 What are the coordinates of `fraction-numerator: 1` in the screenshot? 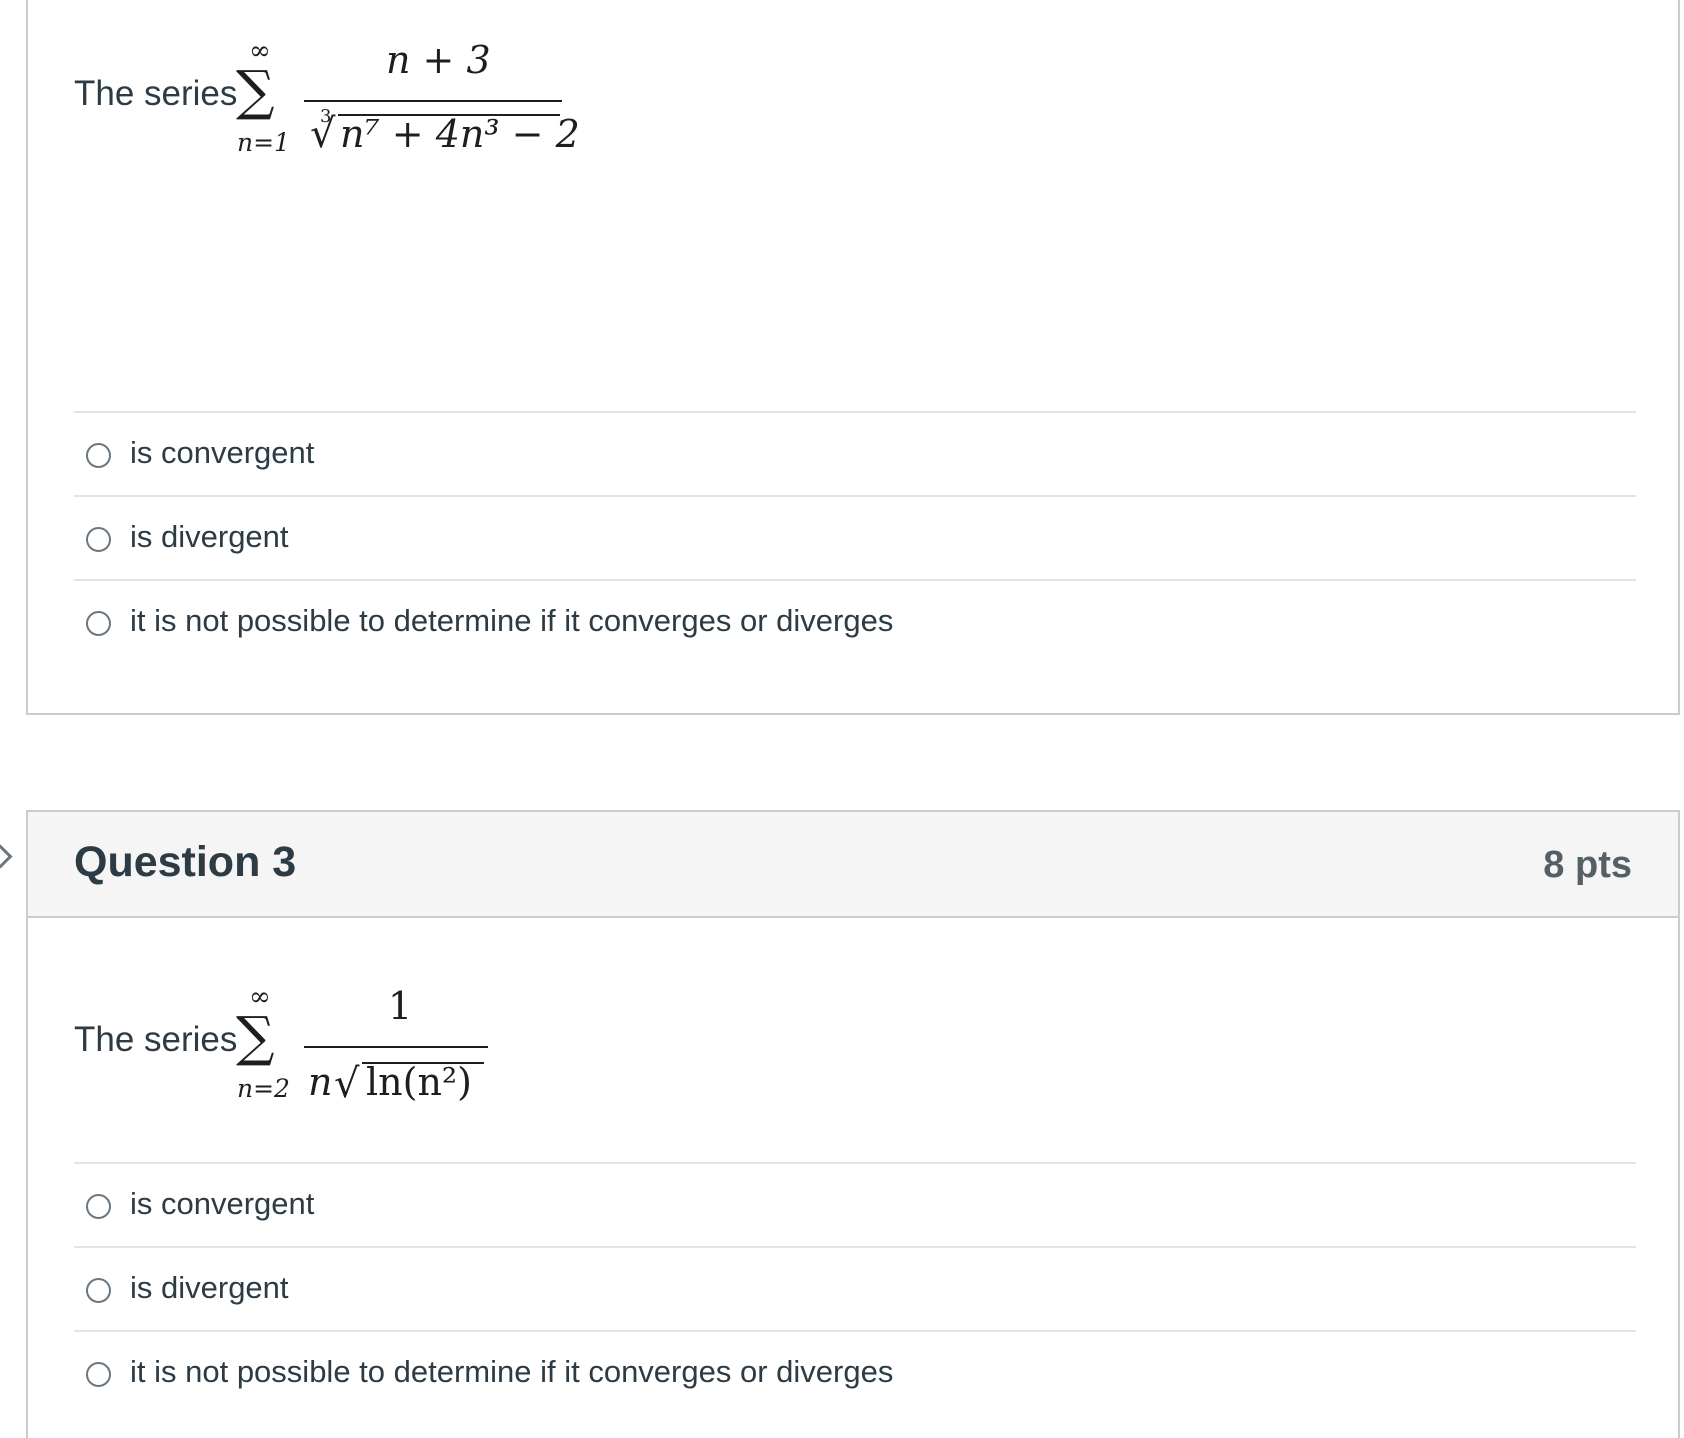 It's located at (400, 1006).